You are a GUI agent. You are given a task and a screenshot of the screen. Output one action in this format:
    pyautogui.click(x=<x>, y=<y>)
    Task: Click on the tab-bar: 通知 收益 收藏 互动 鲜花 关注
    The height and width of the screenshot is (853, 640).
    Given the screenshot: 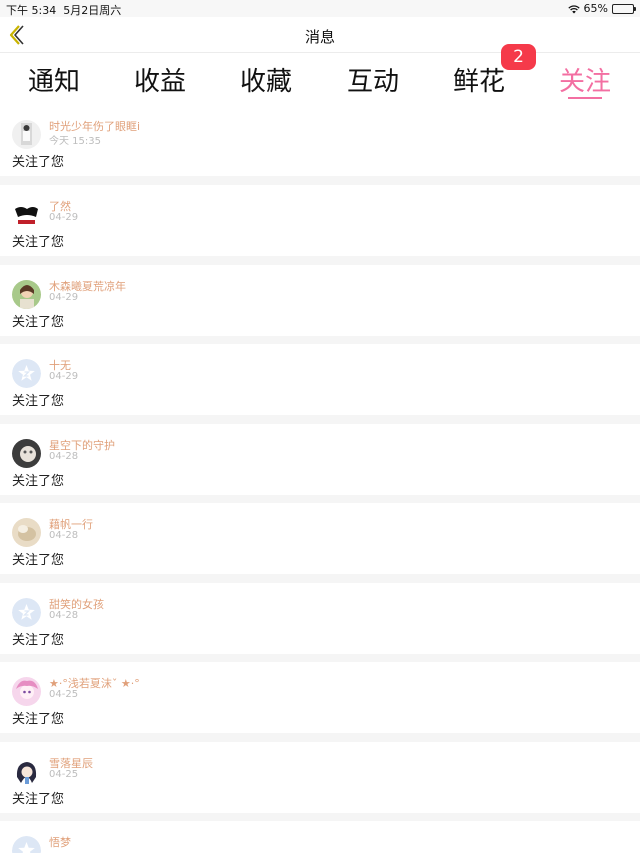 What is the action you would take?
    pyautogui.click(x=320, y=79)
    